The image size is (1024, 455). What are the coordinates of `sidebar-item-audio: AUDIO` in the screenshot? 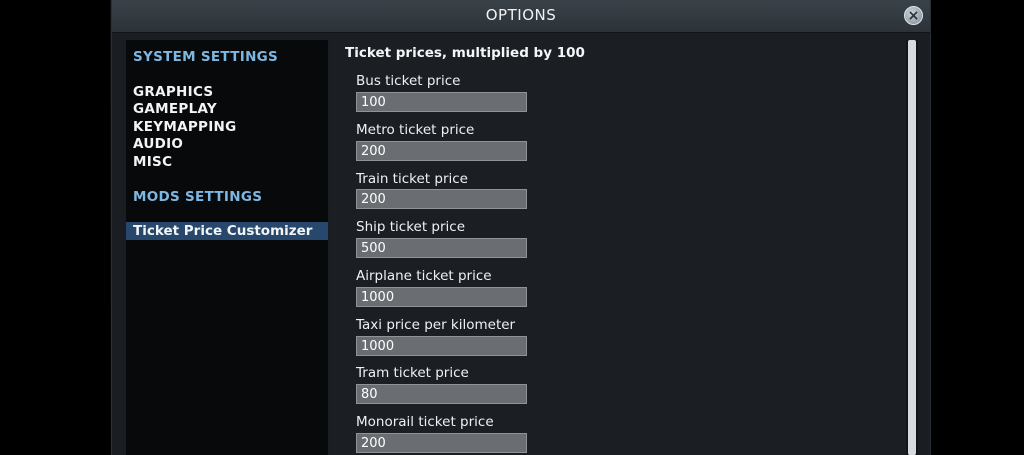 It's located at (158, 144).